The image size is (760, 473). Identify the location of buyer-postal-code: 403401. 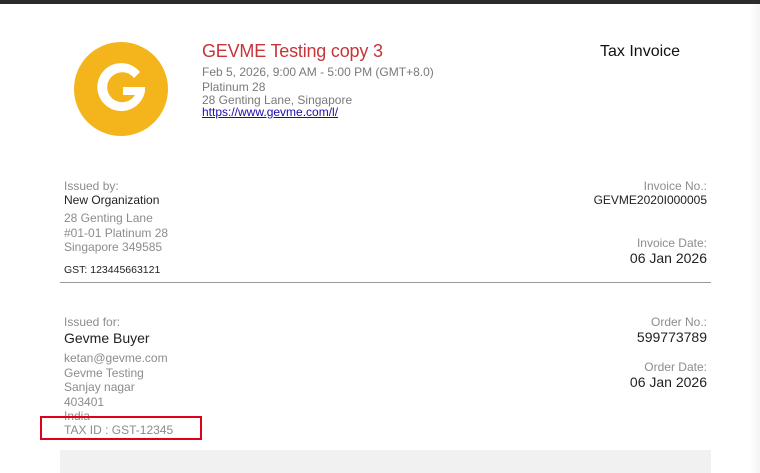
(84, 402).